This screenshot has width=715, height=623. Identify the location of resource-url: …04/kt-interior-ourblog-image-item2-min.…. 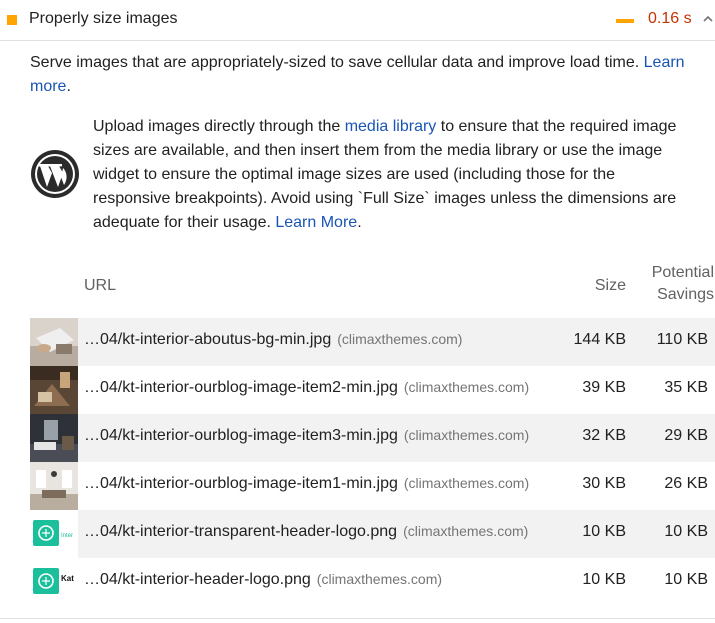
(306, 388).